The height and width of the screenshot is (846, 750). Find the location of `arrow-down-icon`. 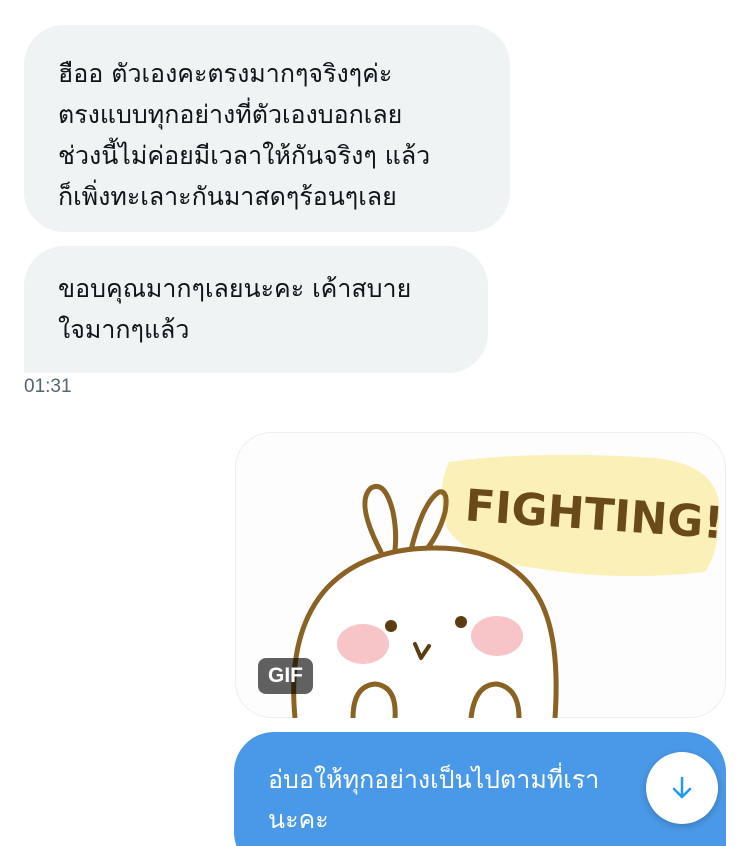

arrow-down-icon is located at coordinates (682, 787).